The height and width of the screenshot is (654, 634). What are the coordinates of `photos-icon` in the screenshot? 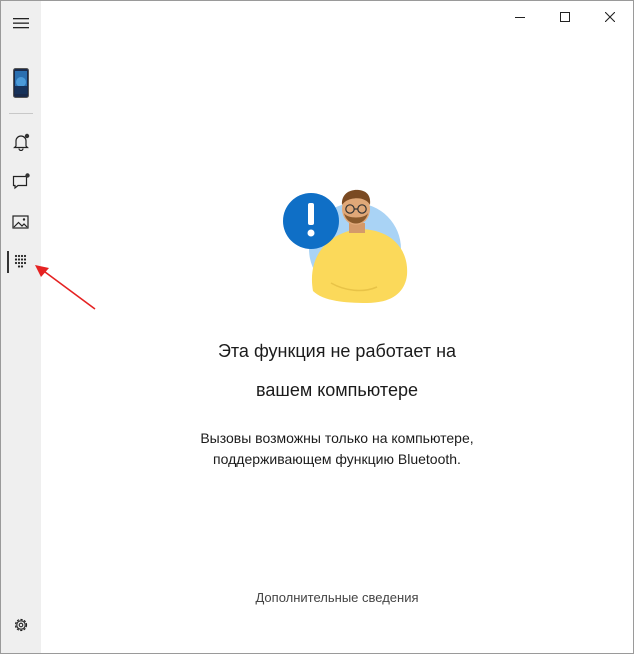 It's located at (20, 222).